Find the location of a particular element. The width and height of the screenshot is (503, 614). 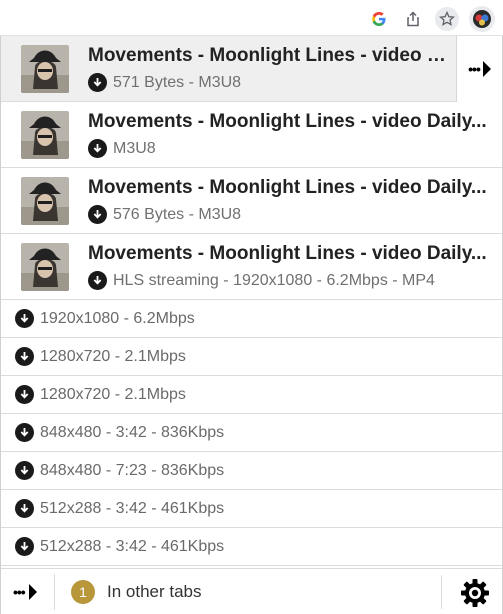

gear-icon is located at coordinates (475, 593).